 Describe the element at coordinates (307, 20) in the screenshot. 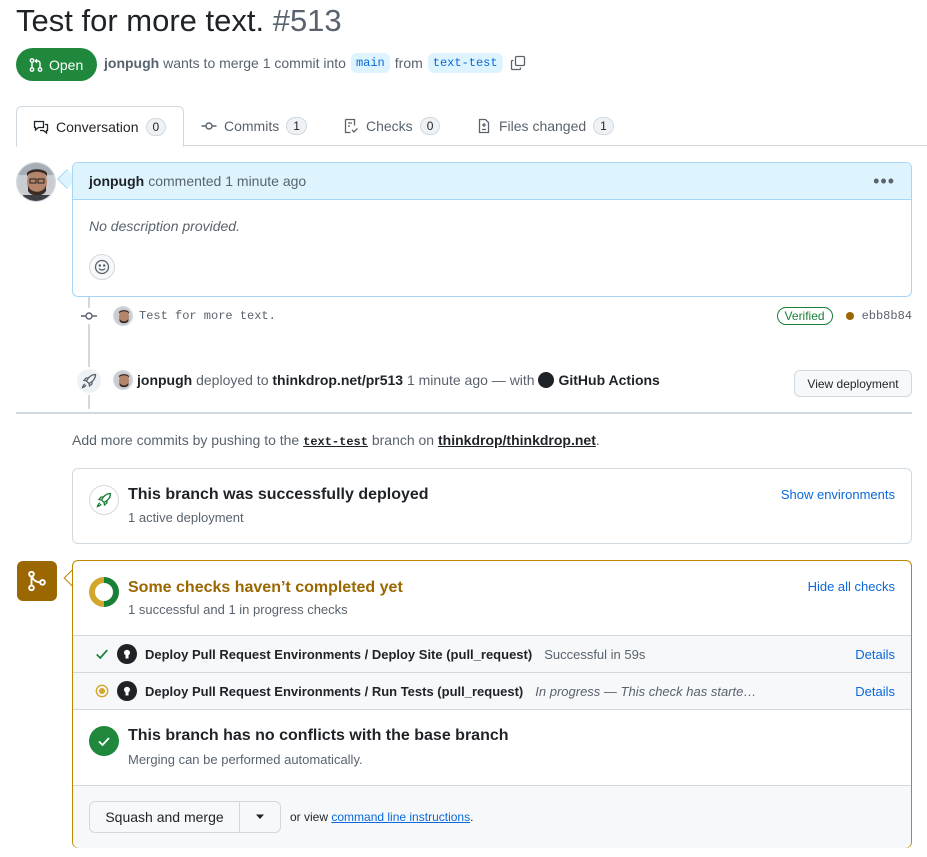

I see `pr-number: #513` at that location.